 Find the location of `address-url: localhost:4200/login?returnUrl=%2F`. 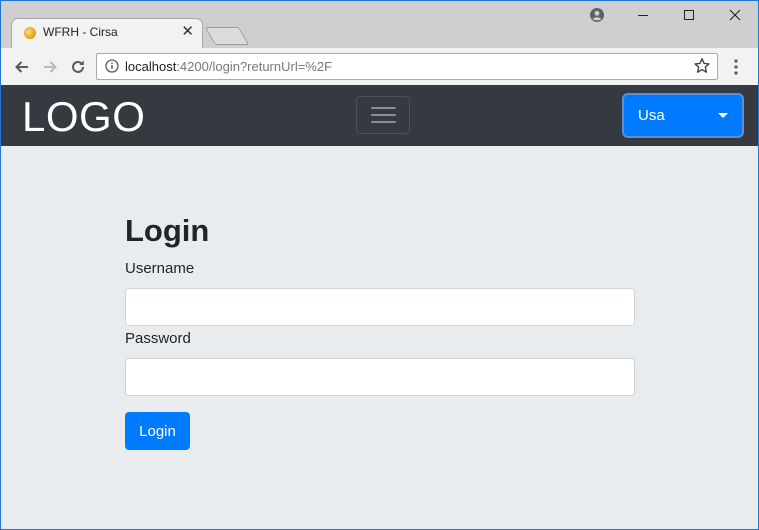

address-url: localhost:4200/login?returnUrl=%2F is located at coordinates (228, 66).